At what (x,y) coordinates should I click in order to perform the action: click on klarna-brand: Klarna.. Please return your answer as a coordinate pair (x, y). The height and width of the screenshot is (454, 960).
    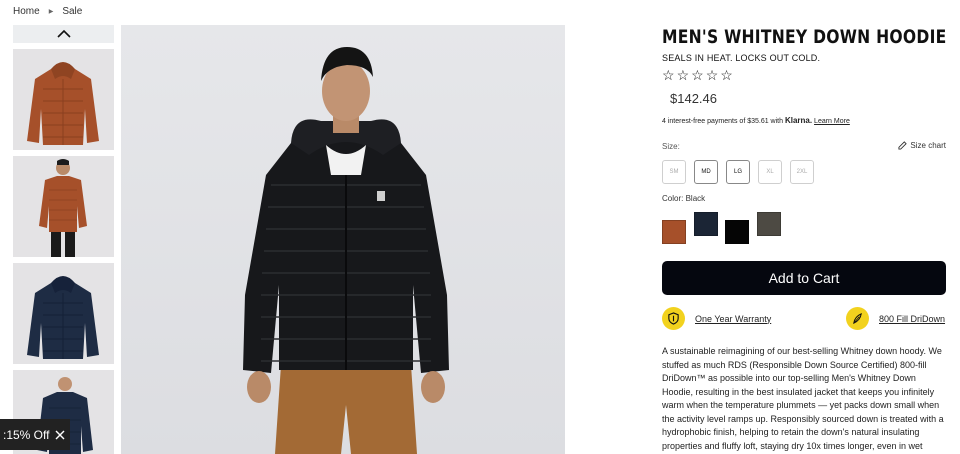
    Looking at the image, I should click on (798, 120).